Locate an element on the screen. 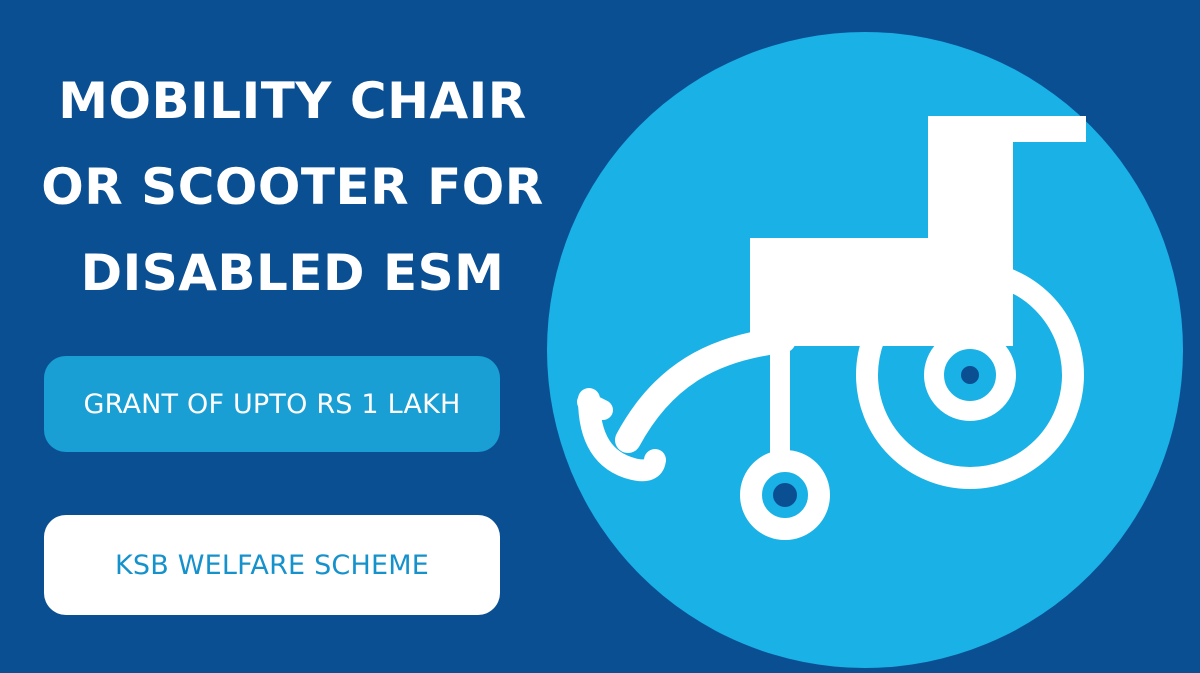  scheme-badge: KSB WELFARE SCHEME is located at coordinates (272, 565).